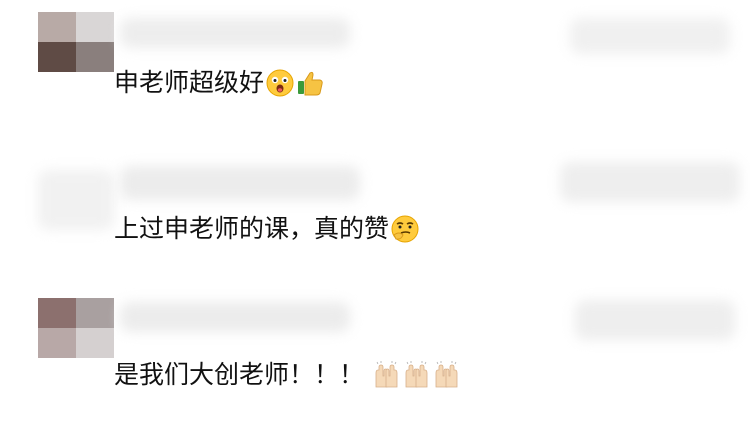 This screenshot has width=750, height=422. I want to click on comment-text-label: 上过申老师的课，真的赞, so click(252, 228).